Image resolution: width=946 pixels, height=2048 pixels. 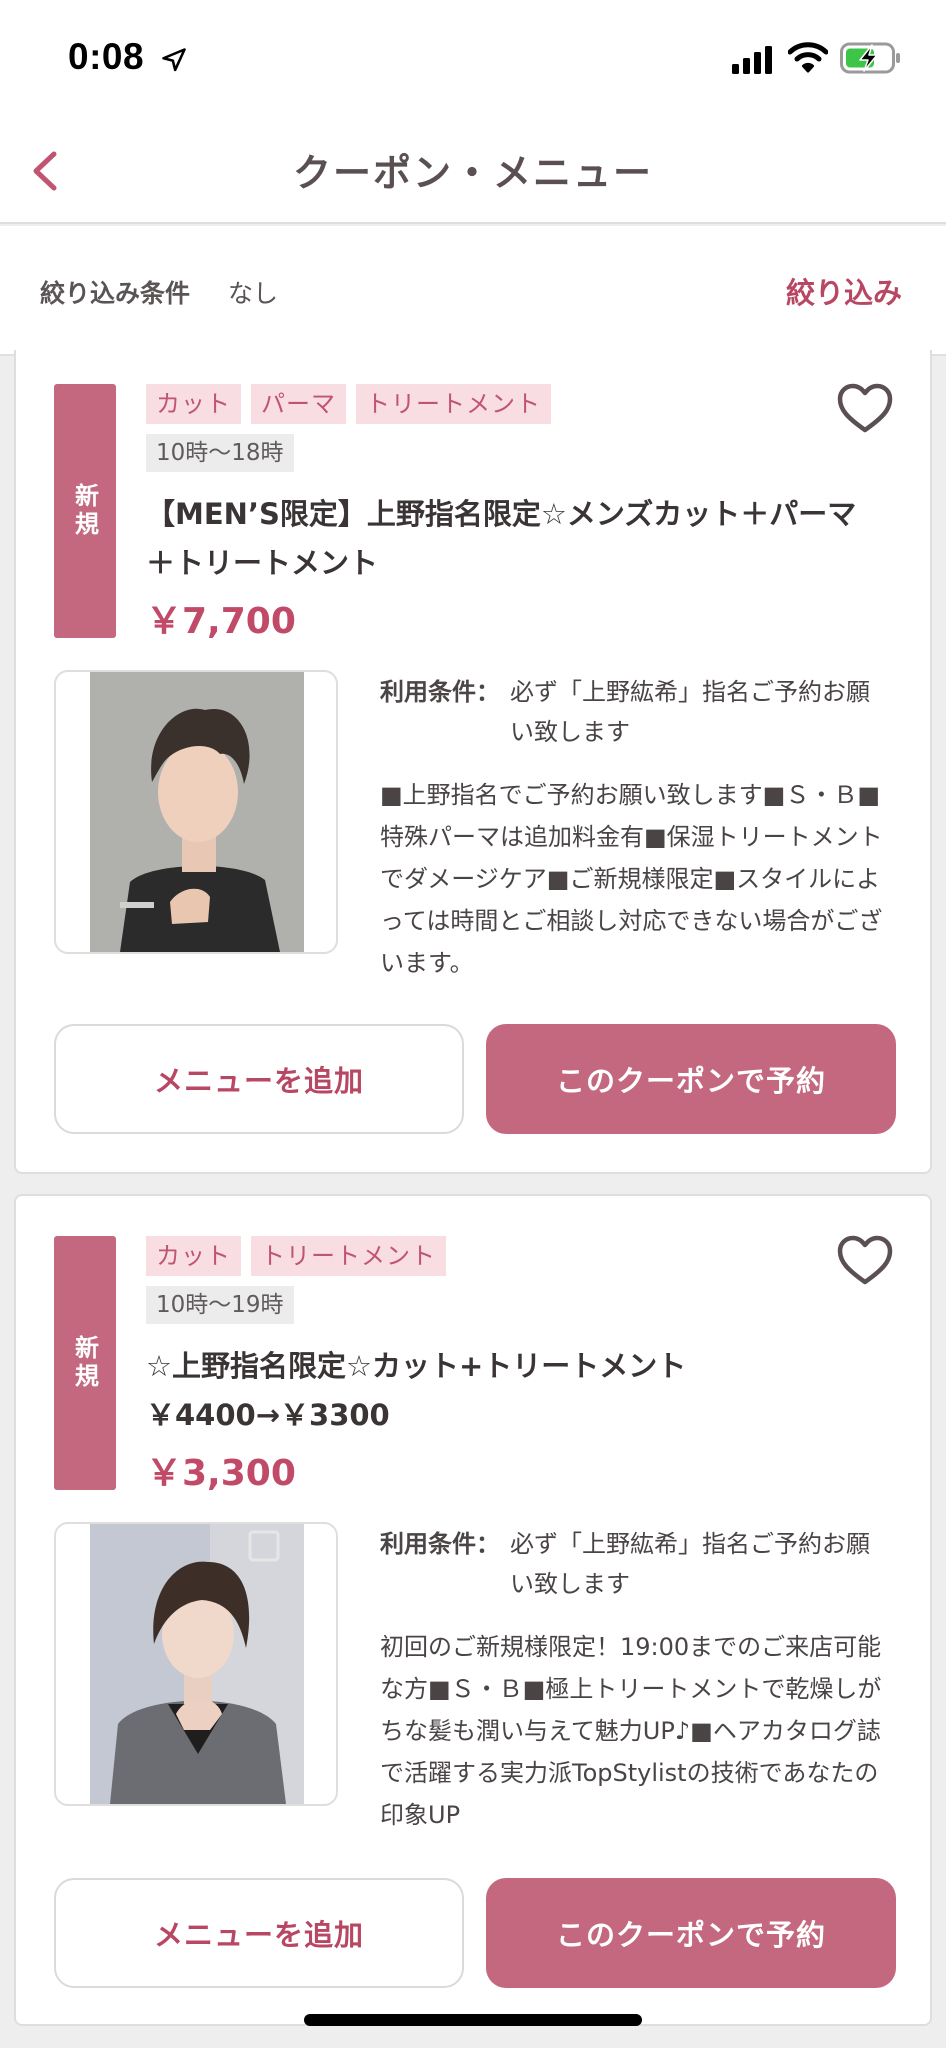 I want to click on home-indicator, so click(x=473, y=2020).